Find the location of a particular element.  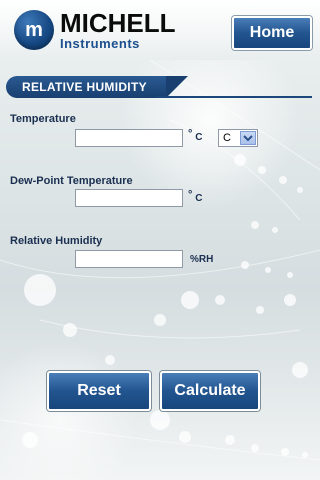

michell-logo: m MICHELL Instruments is located at coordinates (95, 30).